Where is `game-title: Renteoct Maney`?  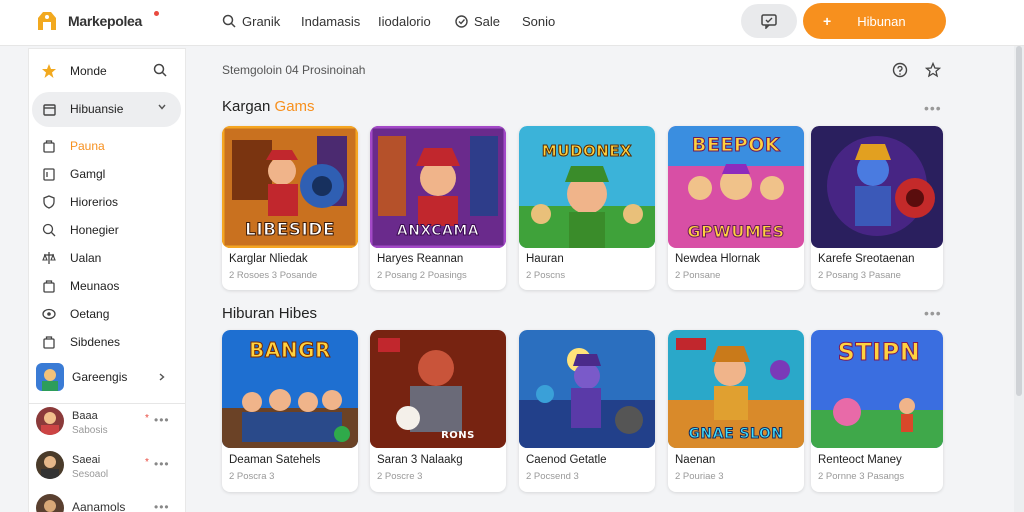 game-title: Renteoct Maney is located at coordinates (860, 460).